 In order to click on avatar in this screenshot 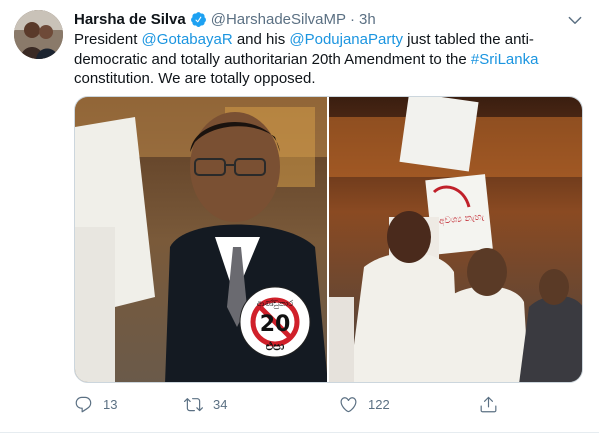, I will do `click(38, 34)`.